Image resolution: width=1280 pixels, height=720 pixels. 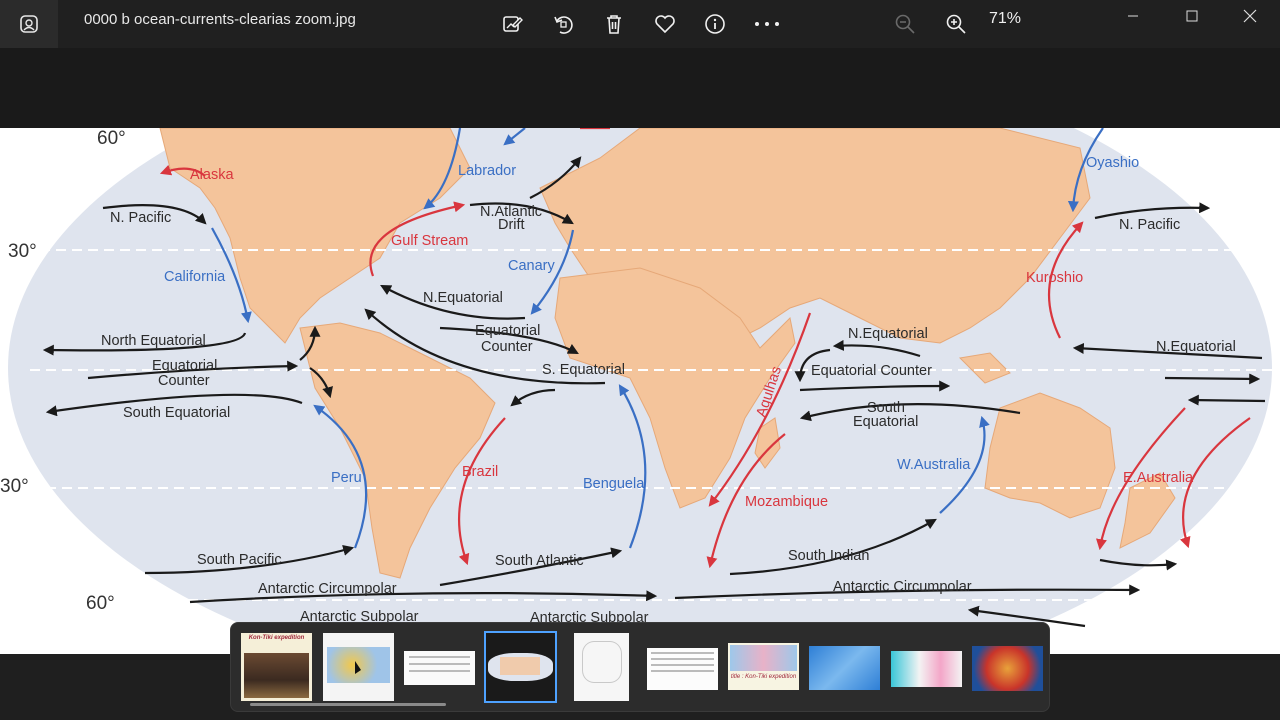 I want to click on label-n-equatorial-atl: N.Equatorial, so click(x=463, y=298).